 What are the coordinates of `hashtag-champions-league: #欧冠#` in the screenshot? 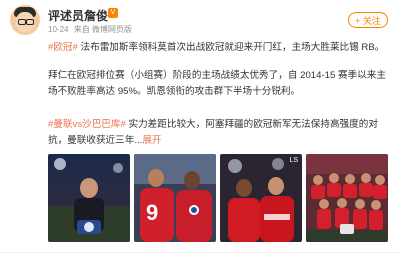 It's located at (63, 47).